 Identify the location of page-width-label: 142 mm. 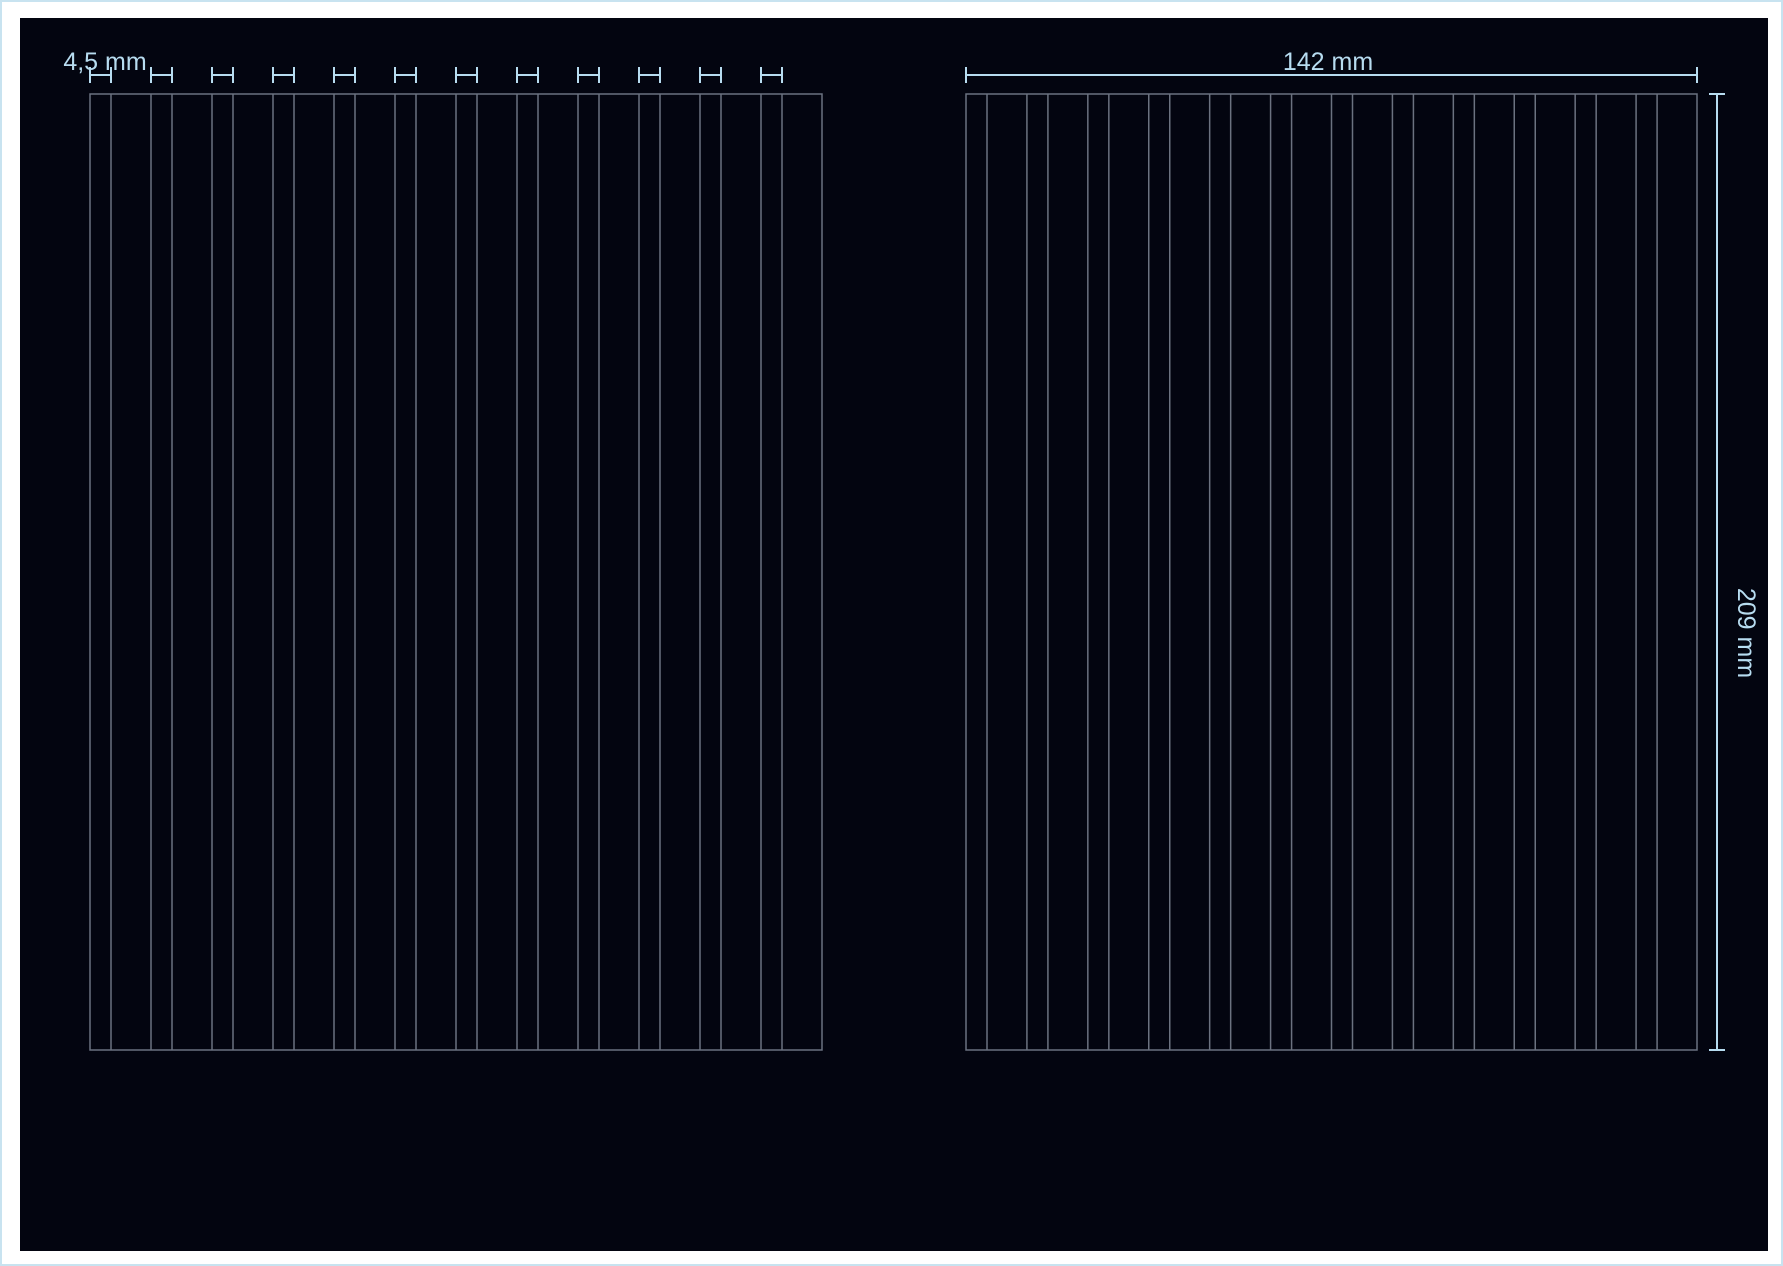
(1328, 62).